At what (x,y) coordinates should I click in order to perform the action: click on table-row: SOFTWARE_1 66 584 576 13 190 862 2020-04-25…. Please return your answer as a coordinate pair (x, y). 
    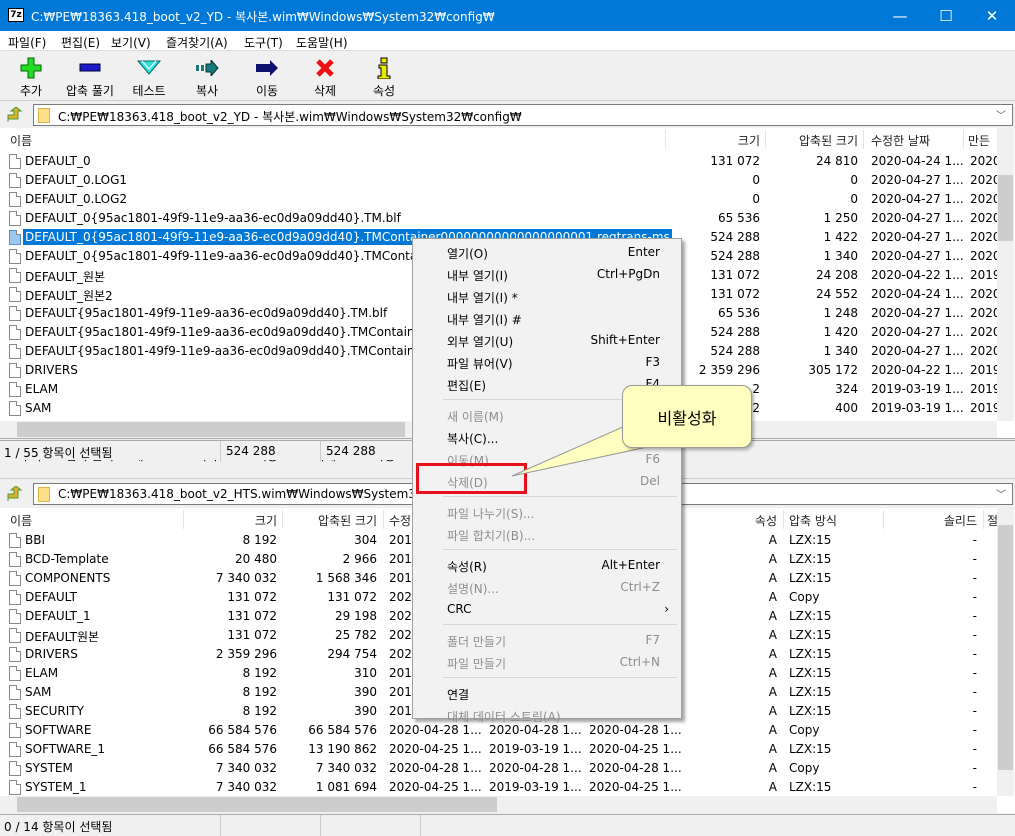
    Looking at the image, I should click on (507, 749).